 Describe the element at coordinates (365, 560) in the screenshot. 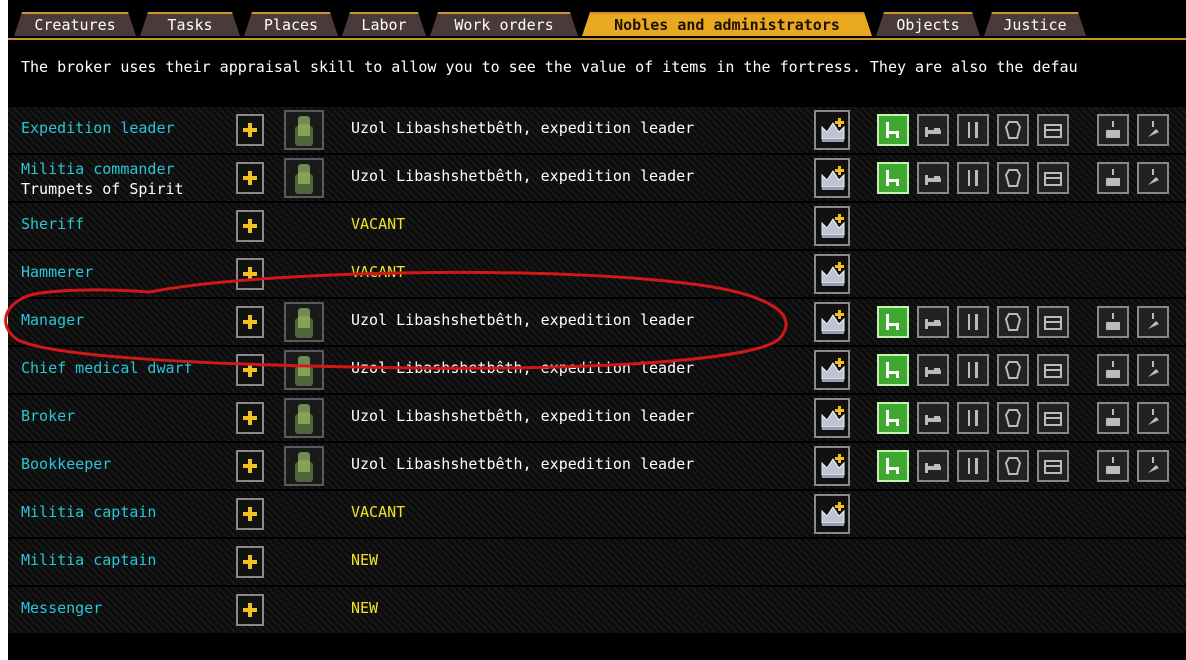

I see `vacancy-status: NEW` at that location.